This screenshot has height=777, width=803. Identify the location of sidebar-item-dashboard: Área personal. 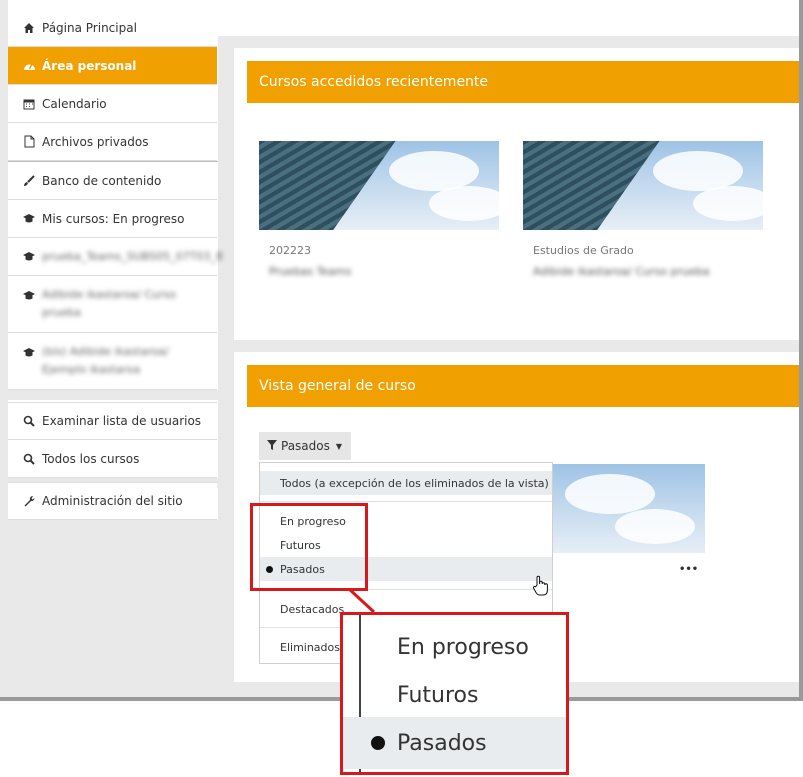
(112, 66).